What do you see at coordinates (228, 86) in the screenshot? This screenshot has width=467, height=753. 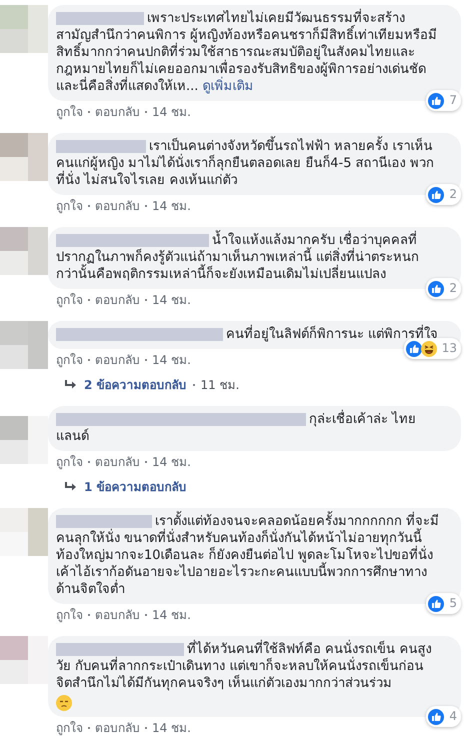 I see `see-more-link: ดูเพิ่มเติม` at bounding box center [228, 86].